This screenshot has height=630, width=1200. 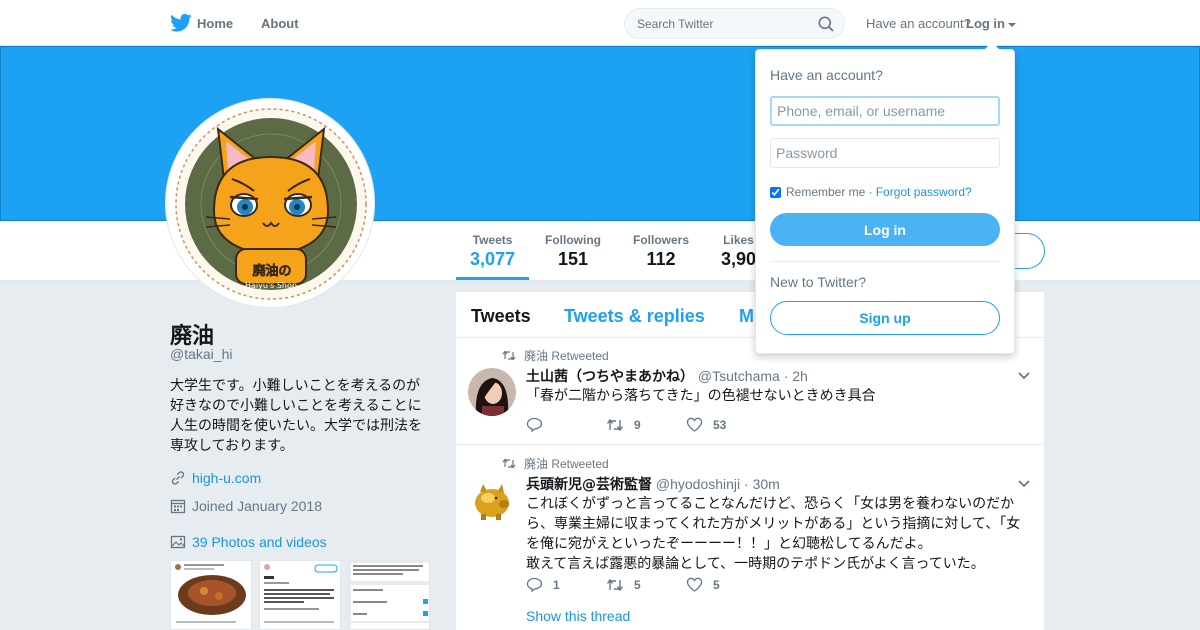 What do you see at coordinates (698, 484) in the screenshot?
I see `tweet-screen-name: @hyodoshinji` at bounding box center [698, 484].